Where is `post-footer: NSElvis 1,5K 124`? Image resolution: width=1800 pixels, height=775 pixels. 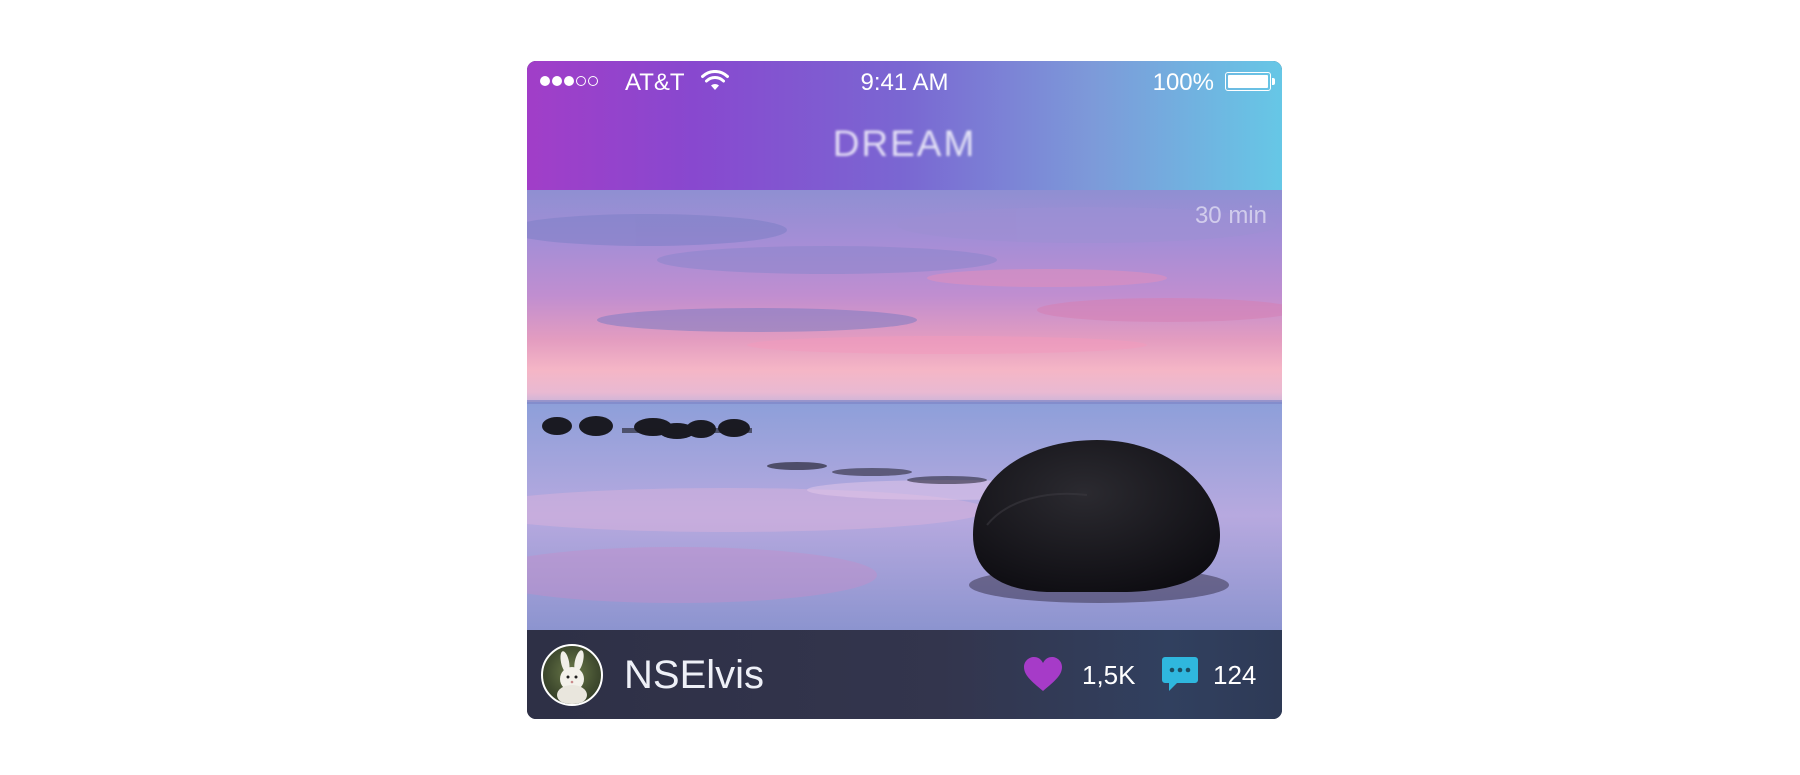
post-footer: NSElvis 1,5K 124 is located at coordinates (904, 674).